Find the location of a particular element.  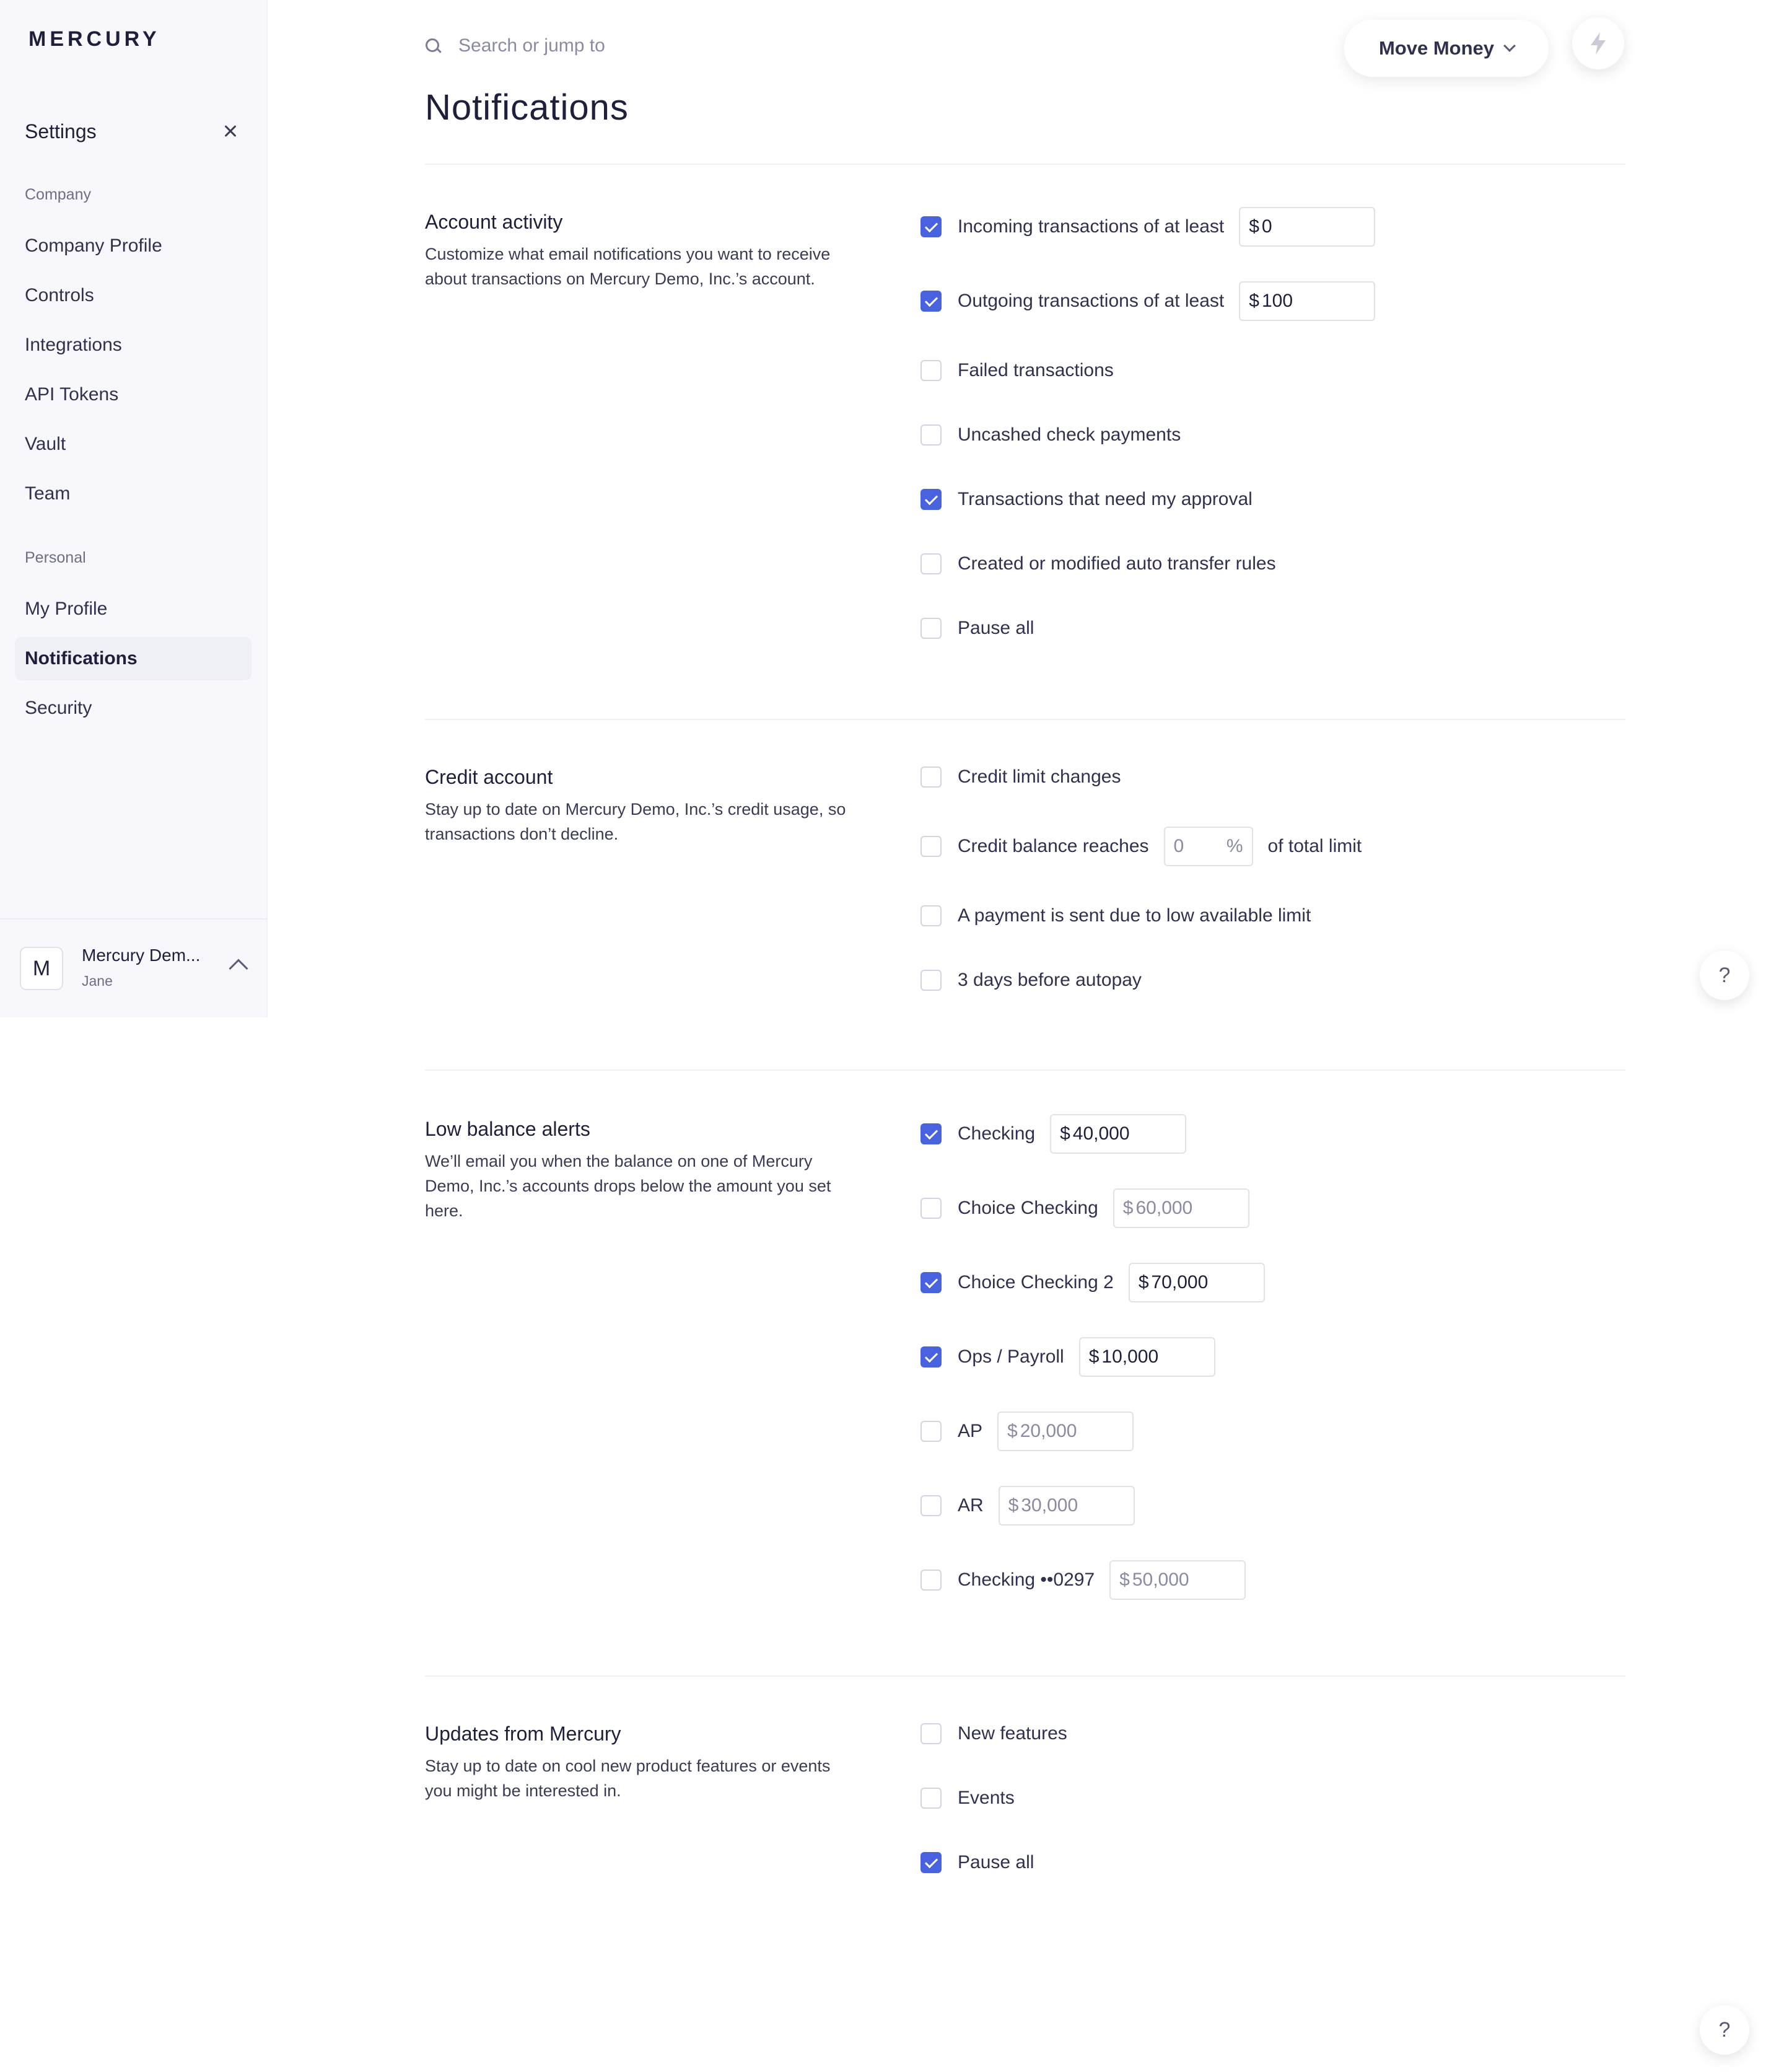

credit-percent-input: 0% is located at coordinates (1208, 846).